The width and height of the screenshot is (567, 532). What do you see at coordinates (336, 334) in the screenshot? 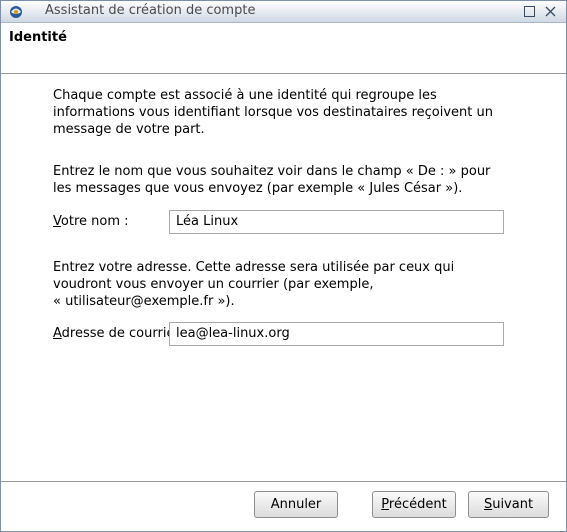
I see `email-input: lea@lea-linux.org` at bounding box center [336, 334].